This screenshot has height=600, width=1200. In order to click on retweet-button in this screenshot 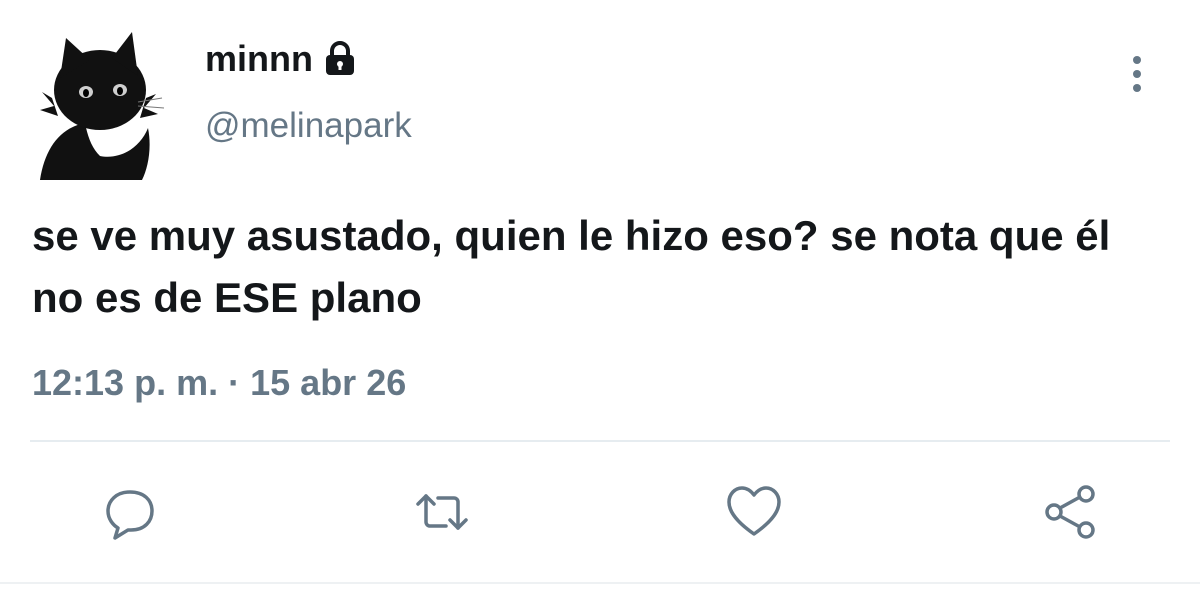, I will do `click(442, 512)`.